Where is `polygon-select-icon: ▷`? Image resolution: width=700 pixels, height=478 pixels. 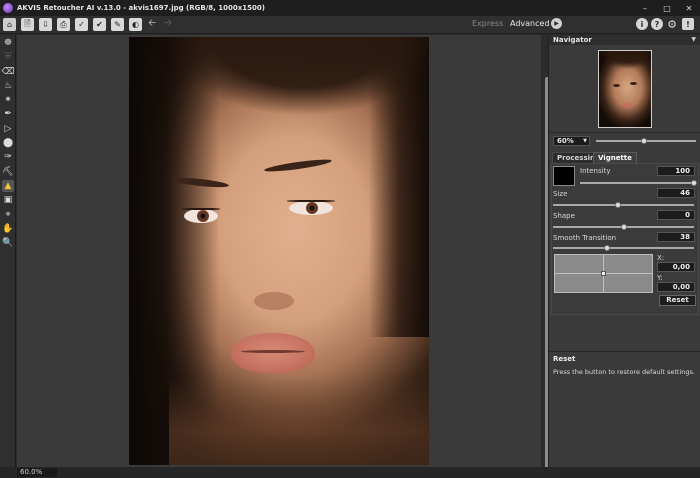
polygon-select-icon: ▷ is located at coordinates (8, 128).